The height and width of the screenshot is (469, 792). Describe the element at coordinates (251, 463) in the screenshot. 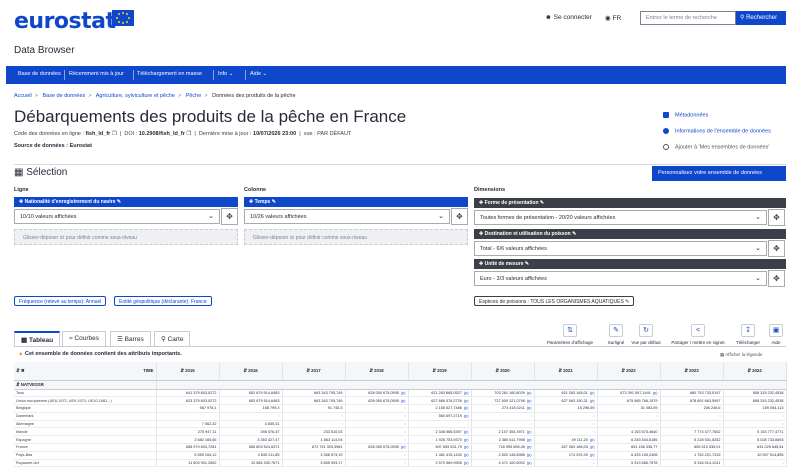

I see `table-cell: 10 584 330,7671` at that location.